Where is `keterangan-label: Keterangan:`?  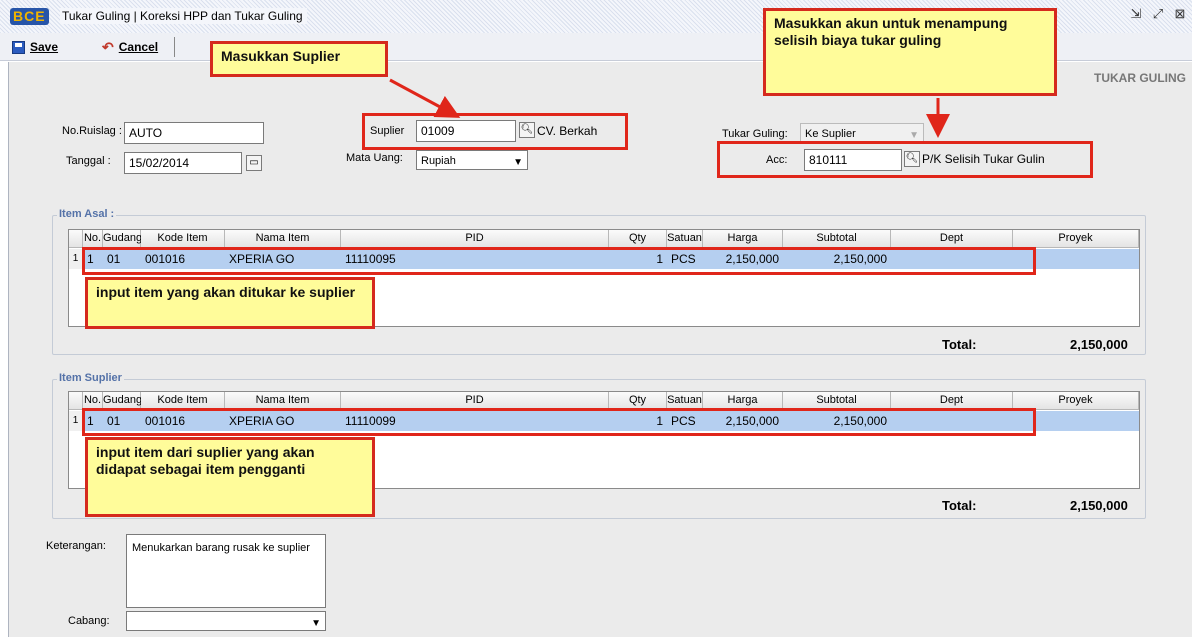 keterangan-label: Keterangan: is located at coordinates (76, 546).